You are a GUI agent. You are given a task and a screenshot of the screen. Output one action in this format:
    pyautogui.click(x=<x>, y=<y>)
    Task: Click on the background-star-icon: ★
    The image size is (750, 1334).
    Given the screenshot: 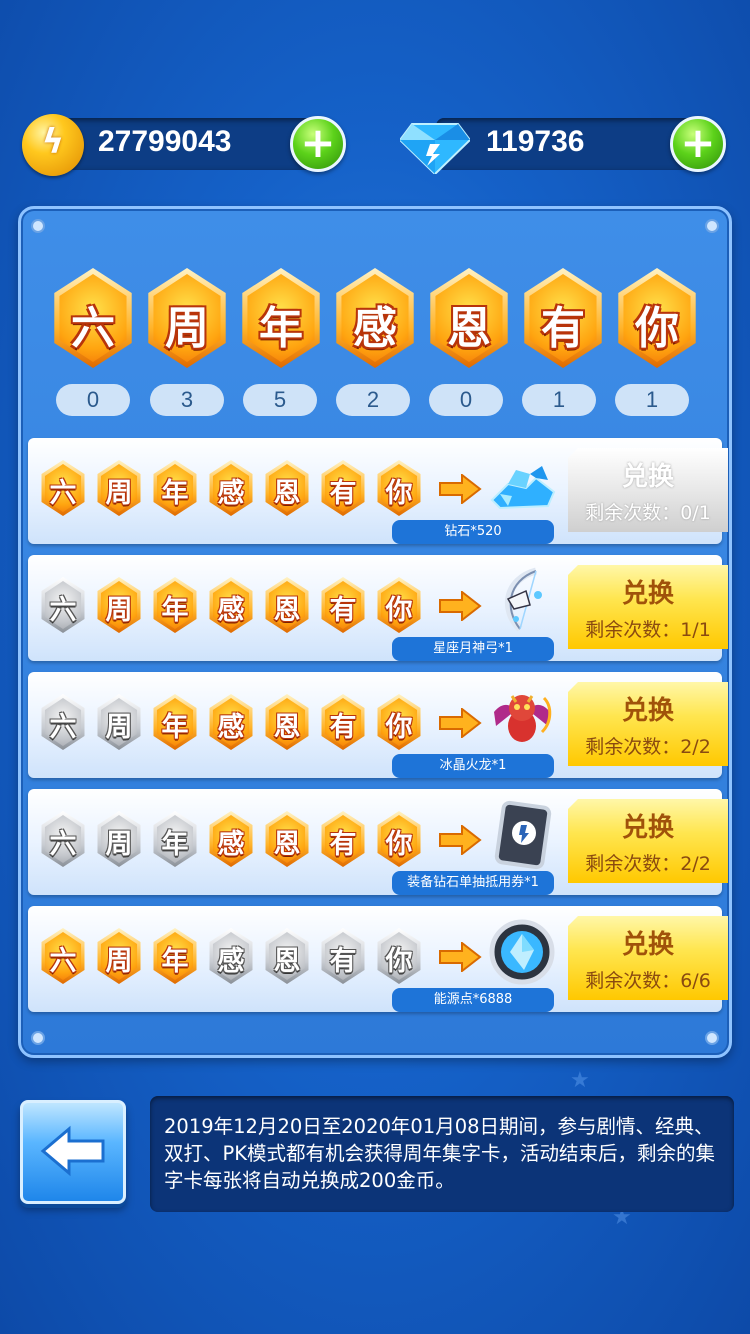 What is the action you would take?
    pyautogui.click(x=580, y=1080)
    